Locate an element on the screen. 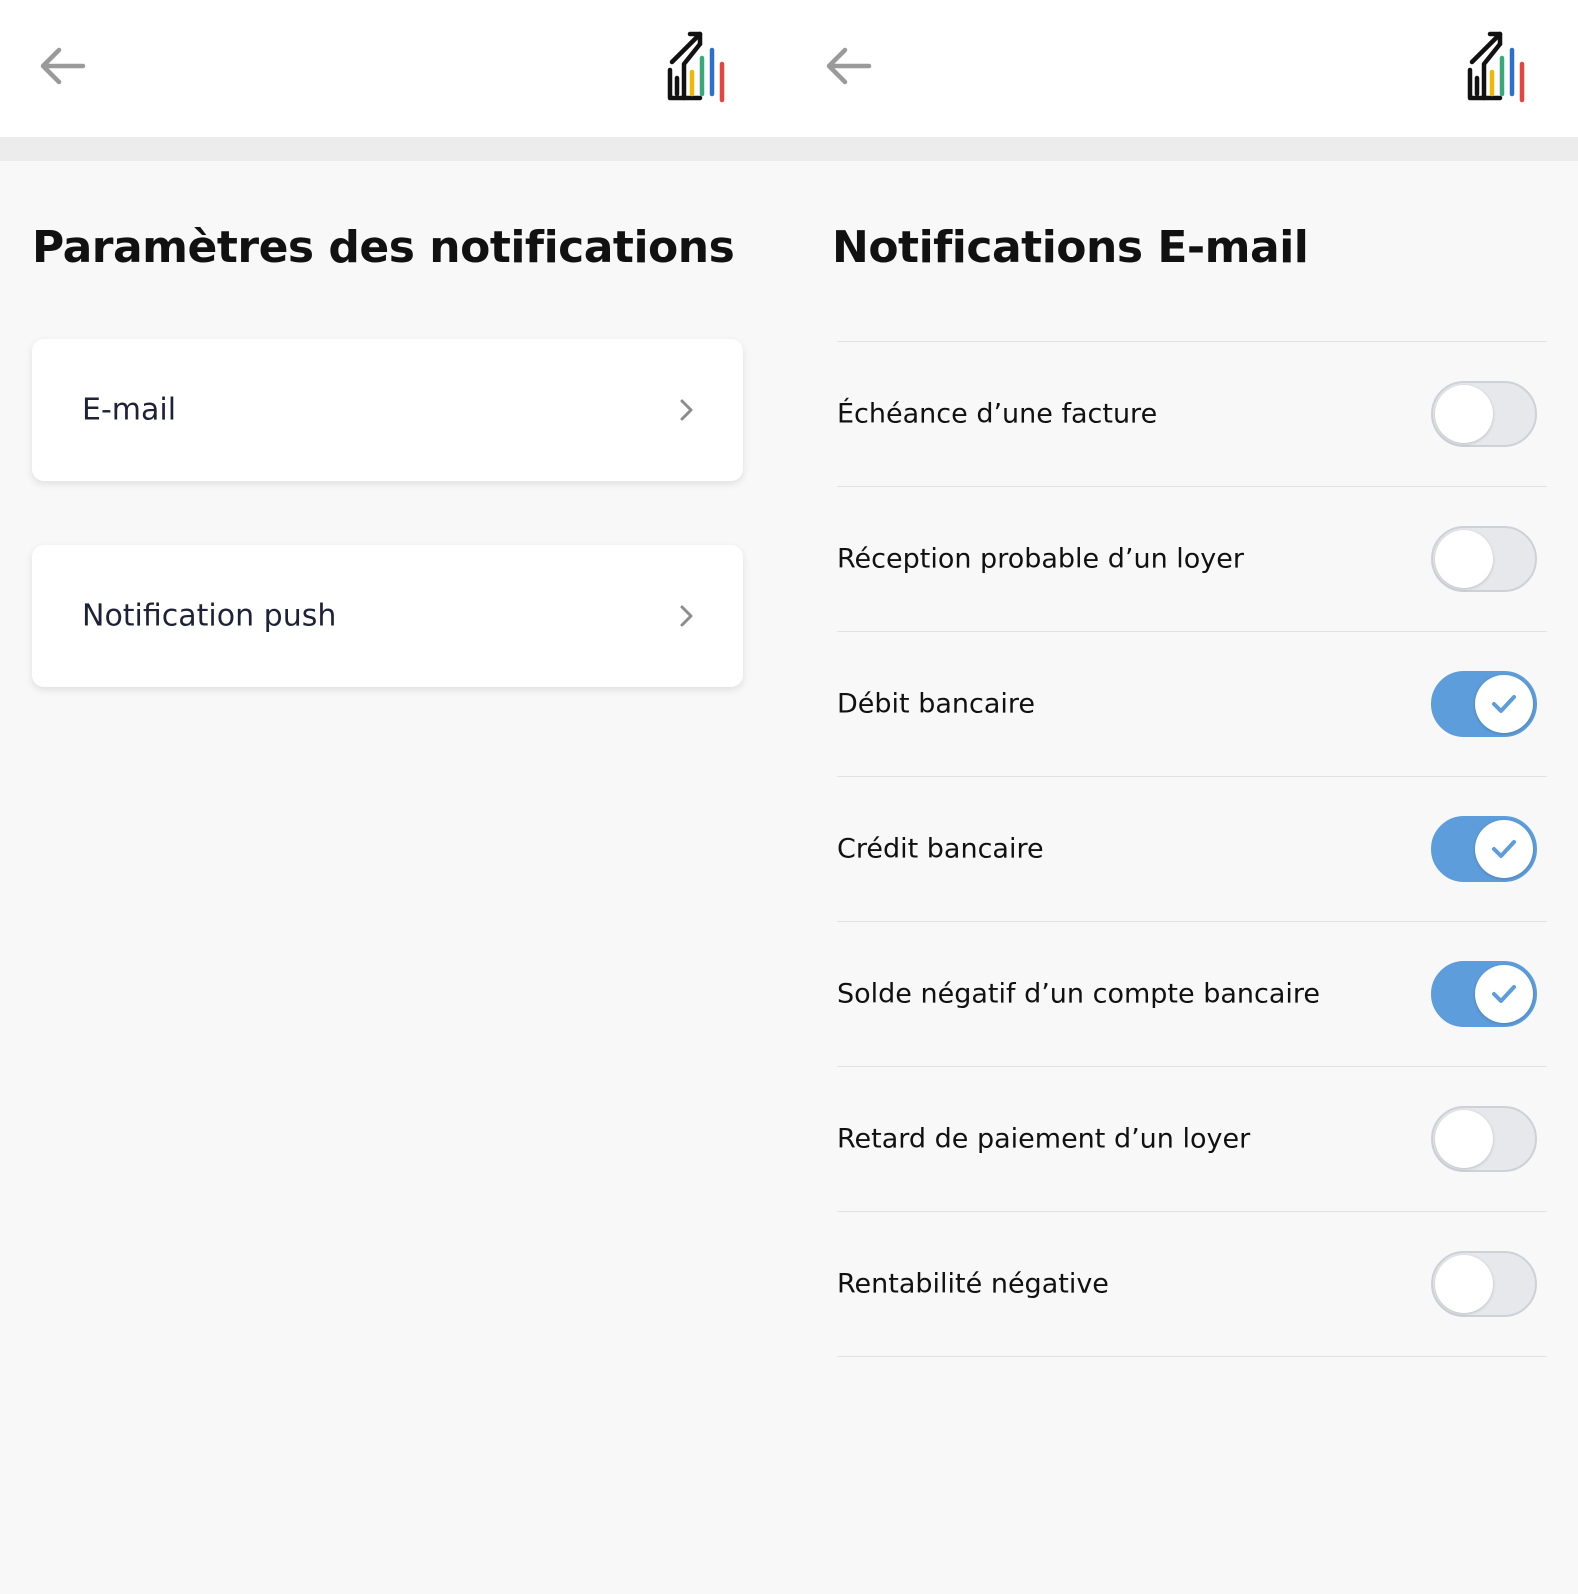 This screenshot has width=1578, height=1594. page-title: Notifications E-mail is located at coordinates (1070, 247).